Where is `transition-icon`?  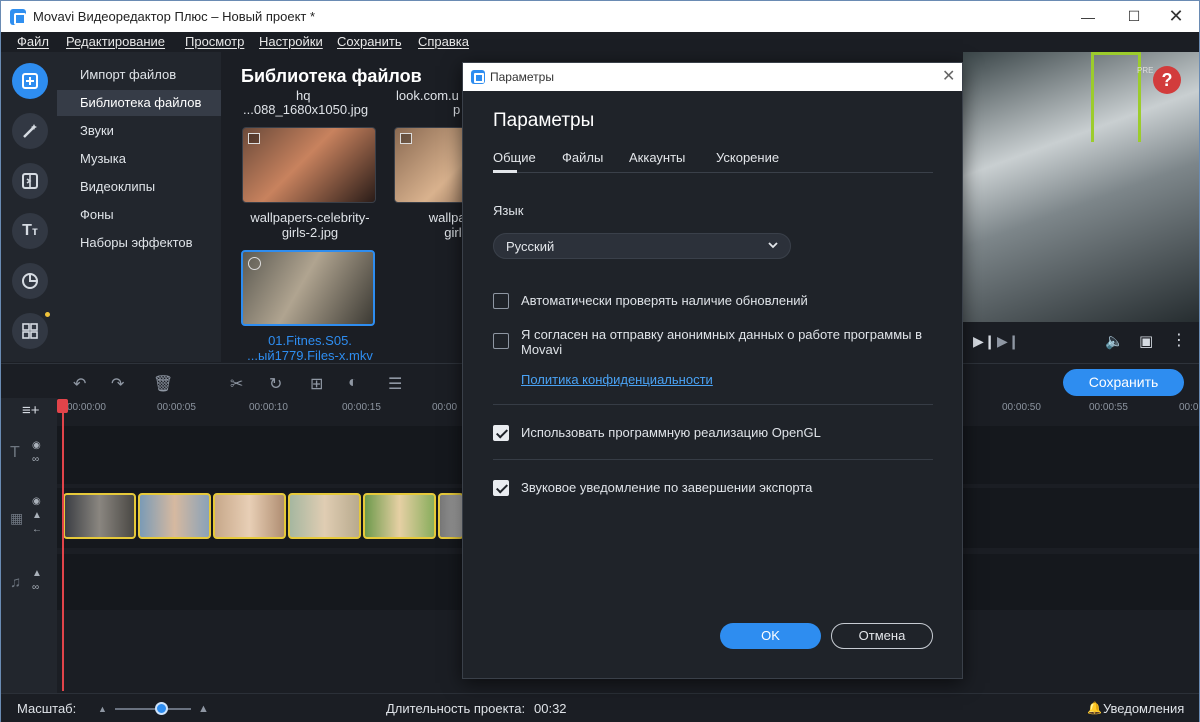 transition-icon is located at coordinates (30, 181).